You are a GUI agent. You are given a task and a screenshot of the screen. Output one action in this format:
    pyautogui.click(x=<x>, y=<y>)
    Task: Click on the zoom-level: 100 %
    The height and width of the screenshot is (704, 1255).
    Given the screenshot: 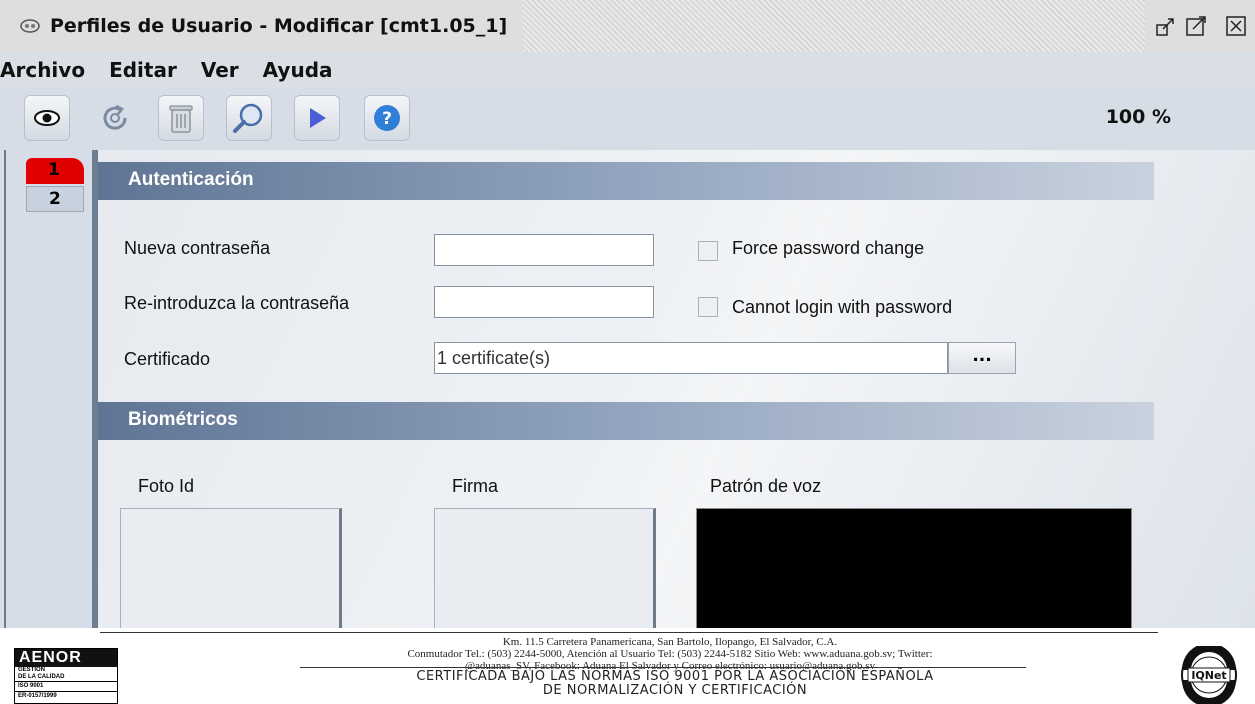 What is the action you would take?
    pyautogui.click(x=1138, y=117)
    